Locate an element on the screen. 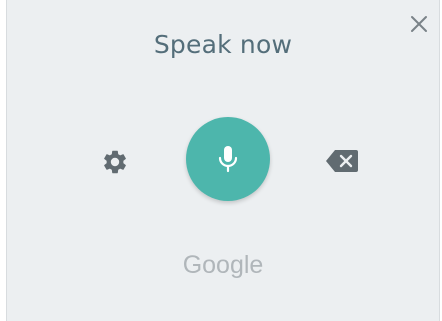 The image size is (442, 321). gear-icon is located at coordinates (115, 162).